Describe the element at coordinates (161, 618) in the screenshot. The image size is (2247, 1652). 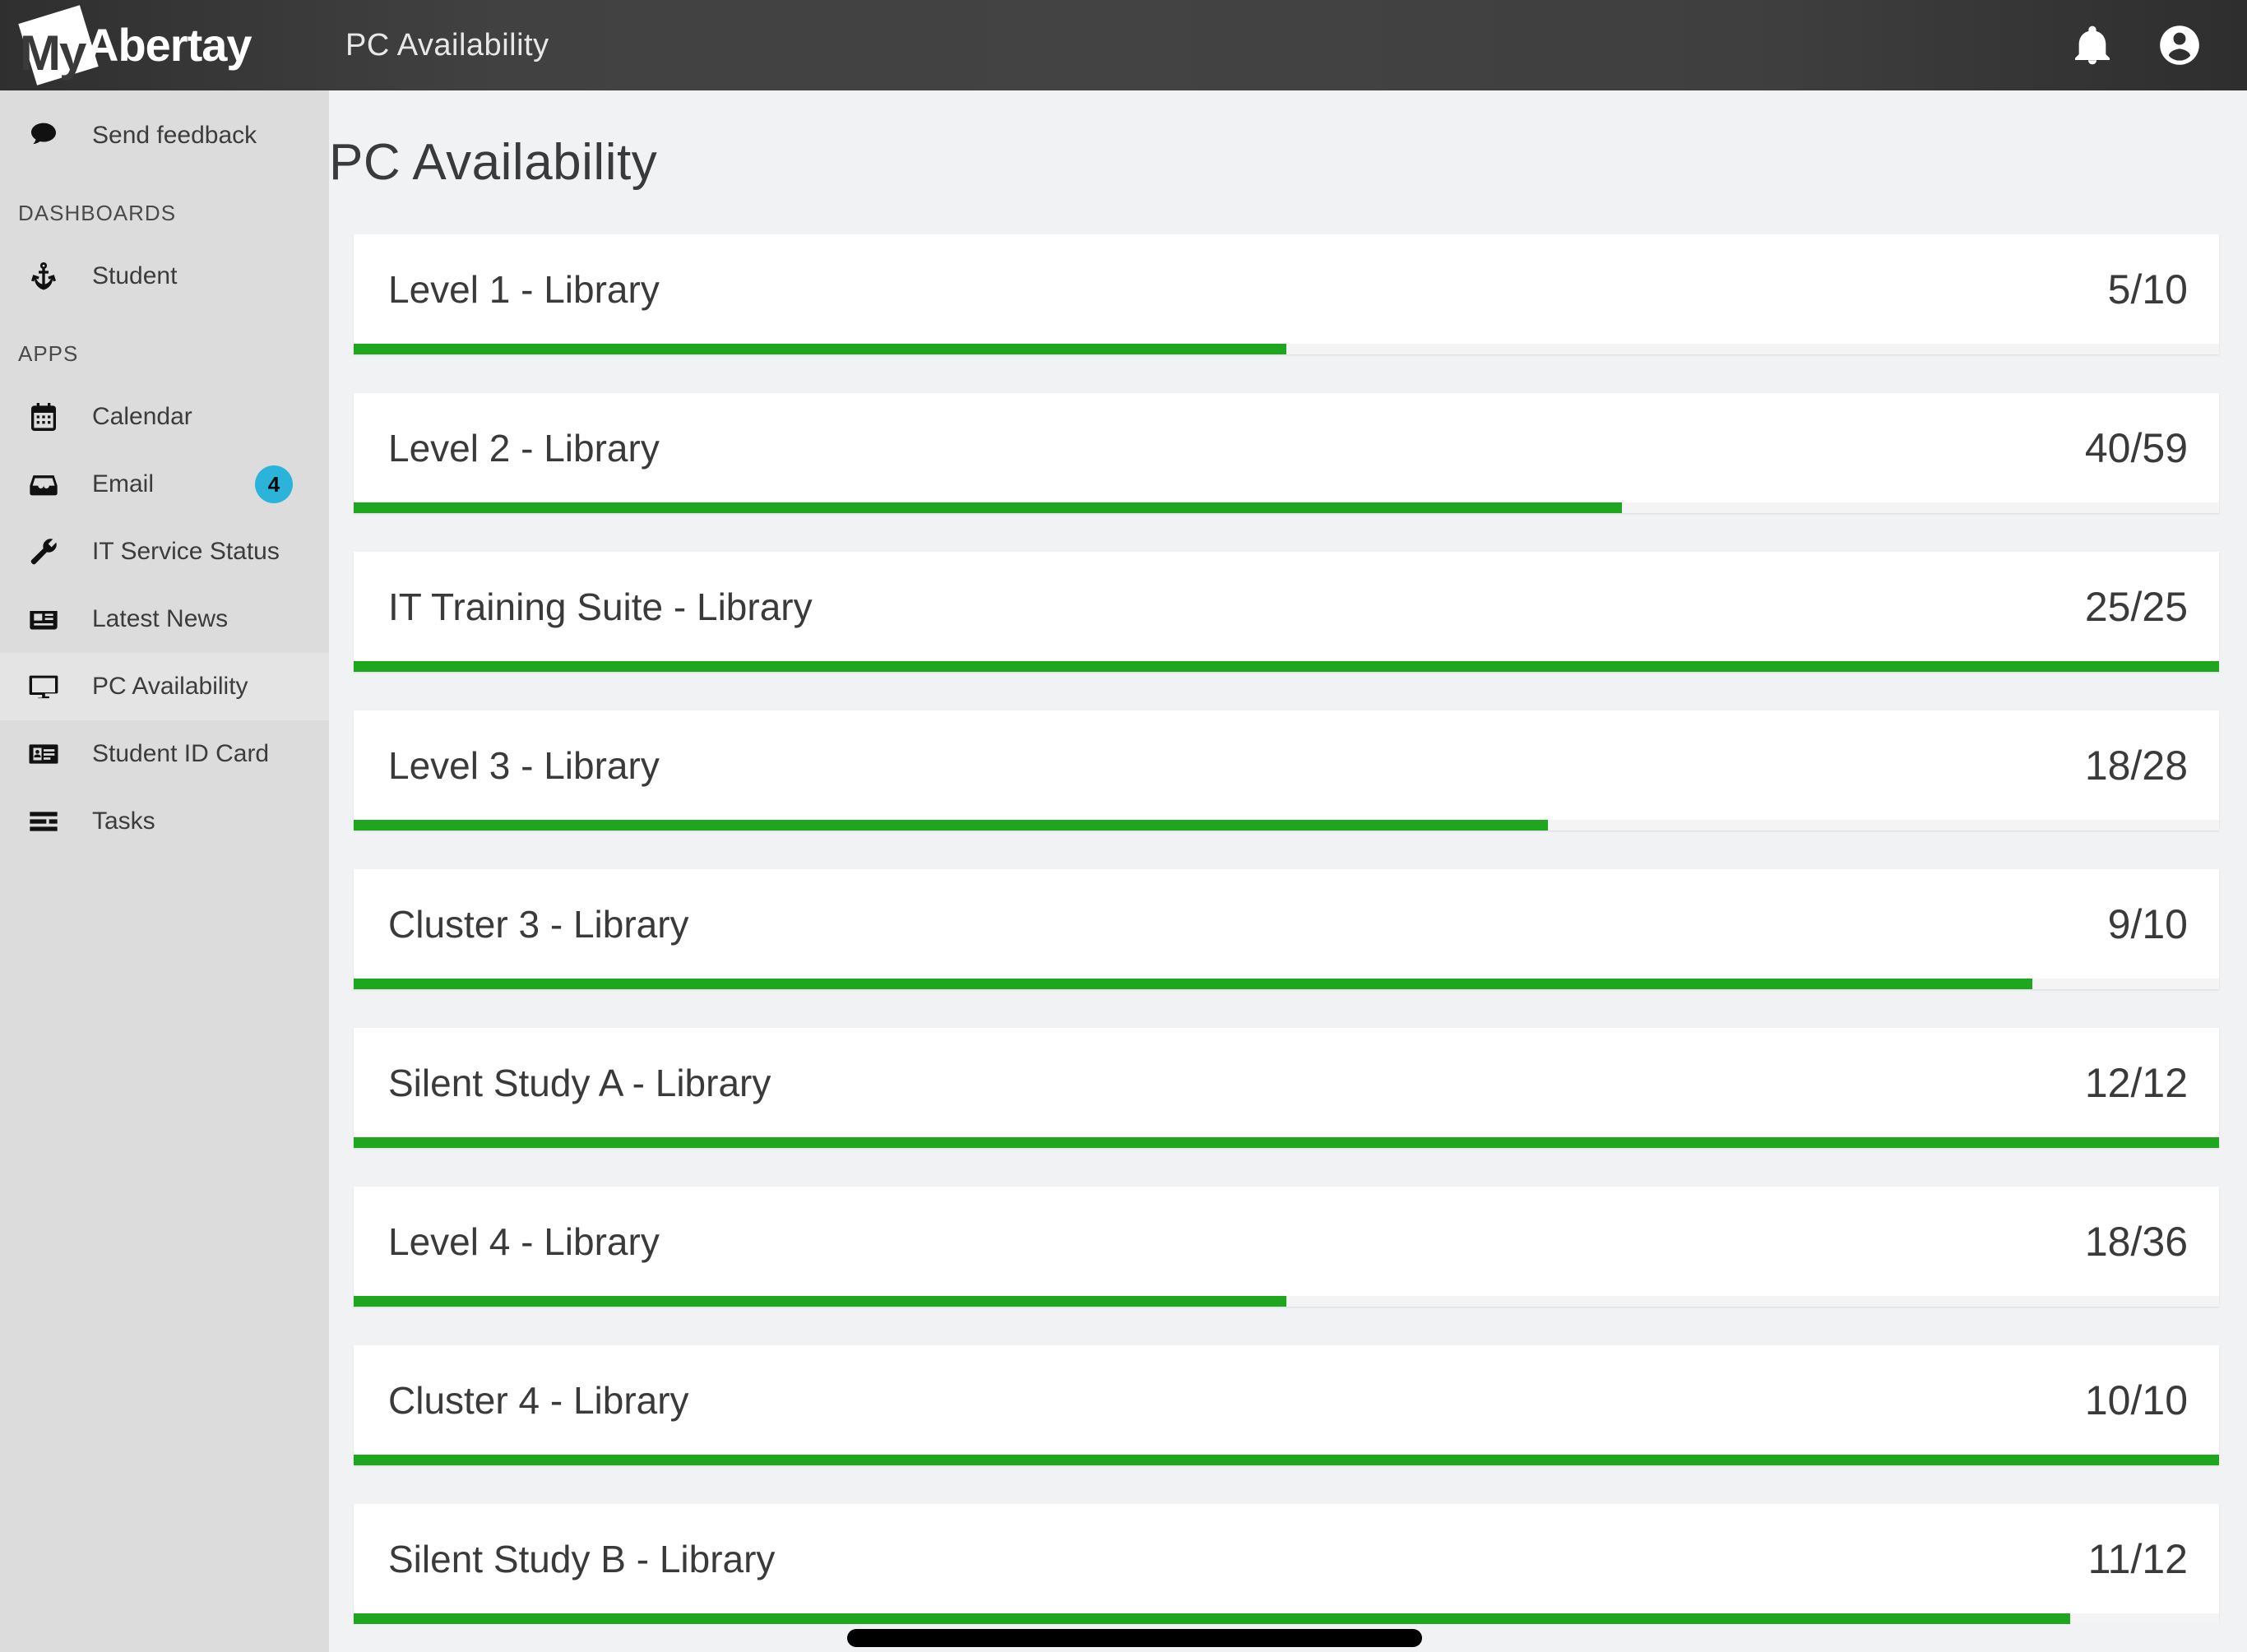
I see `sidebar-item-label: Latest News` at that location.